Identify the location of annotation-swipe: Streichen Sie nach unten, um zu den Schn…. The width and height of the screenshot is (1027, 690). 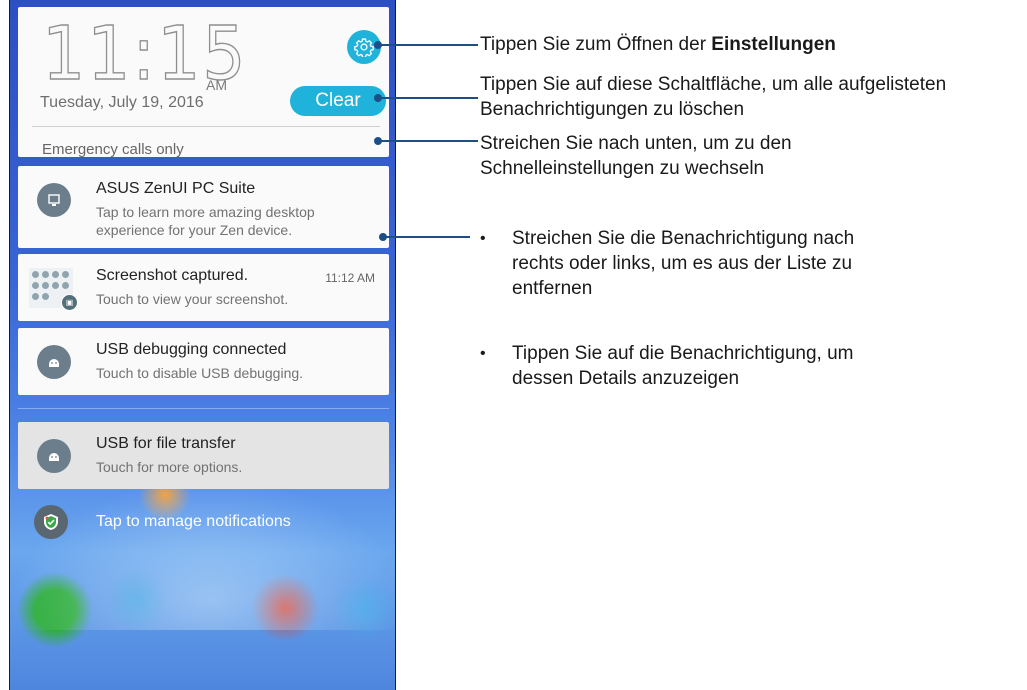
(636, 156).